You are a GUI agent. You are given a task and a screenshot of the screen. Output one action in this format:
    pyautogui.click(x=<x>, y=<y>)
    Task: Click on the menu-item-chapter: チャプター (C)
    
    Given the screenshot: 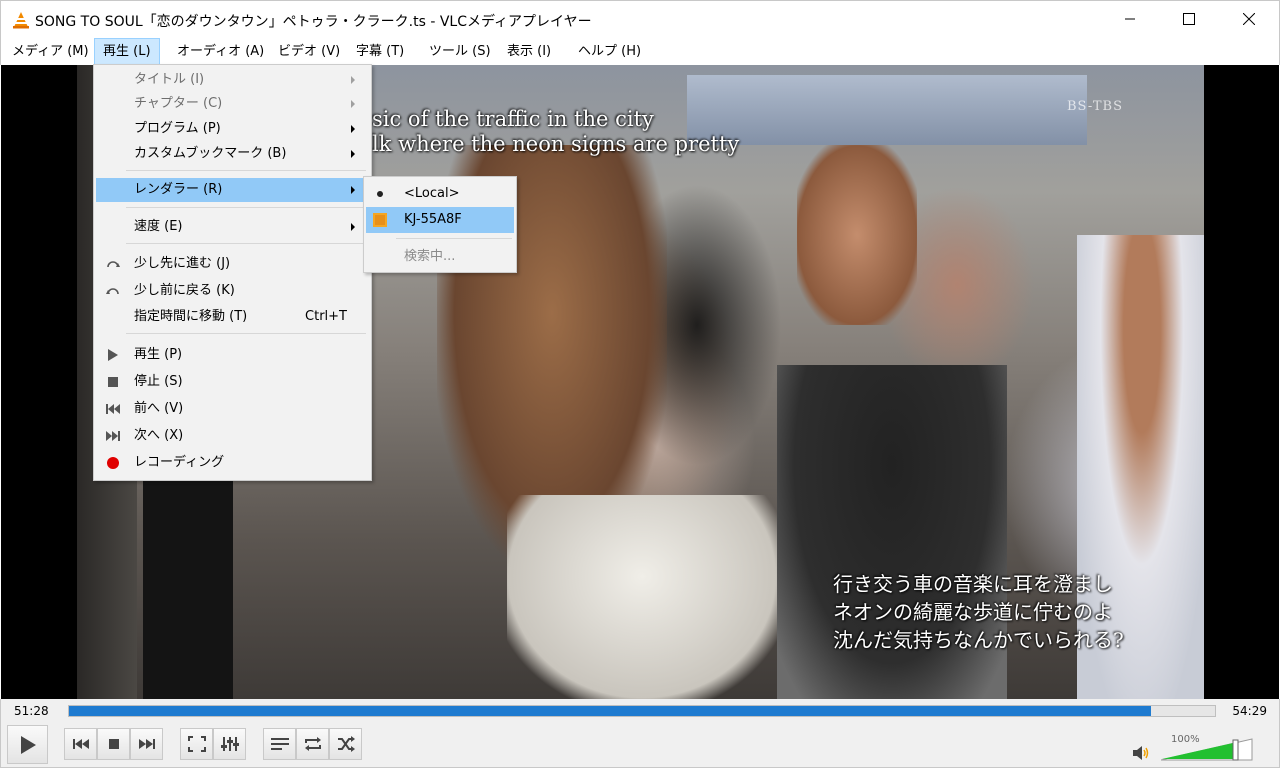 What is the action you would take?
    pyautogui.click(x=232, y=104)
    